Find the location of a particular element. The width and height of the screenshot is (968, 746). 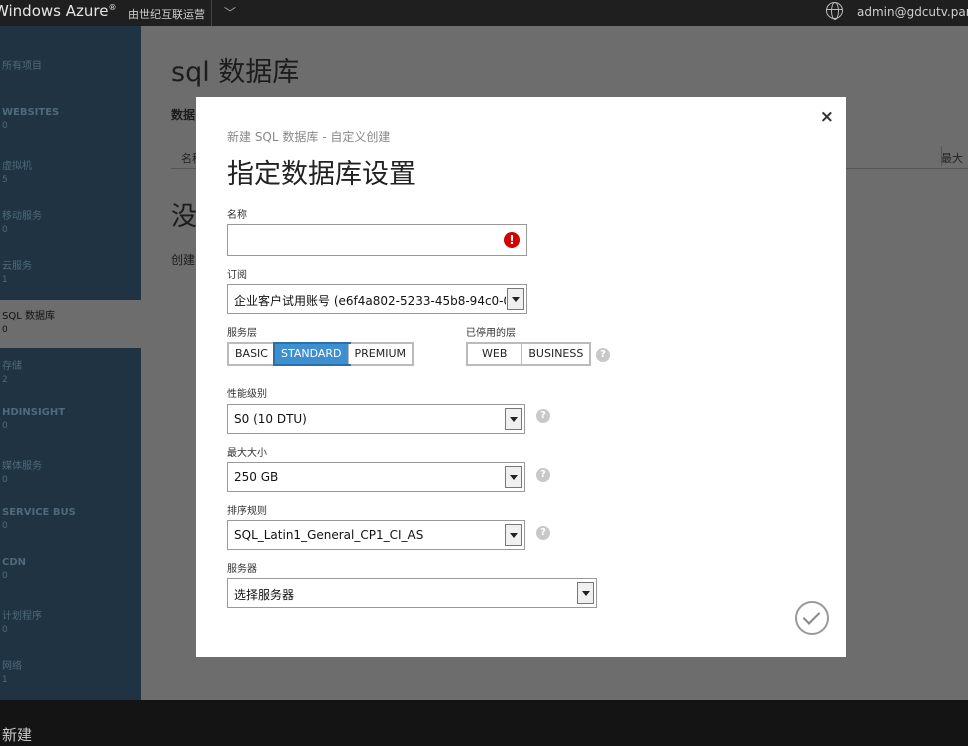

sidebar-item-label: 媒体服务 is located at coordinates (22, 466).